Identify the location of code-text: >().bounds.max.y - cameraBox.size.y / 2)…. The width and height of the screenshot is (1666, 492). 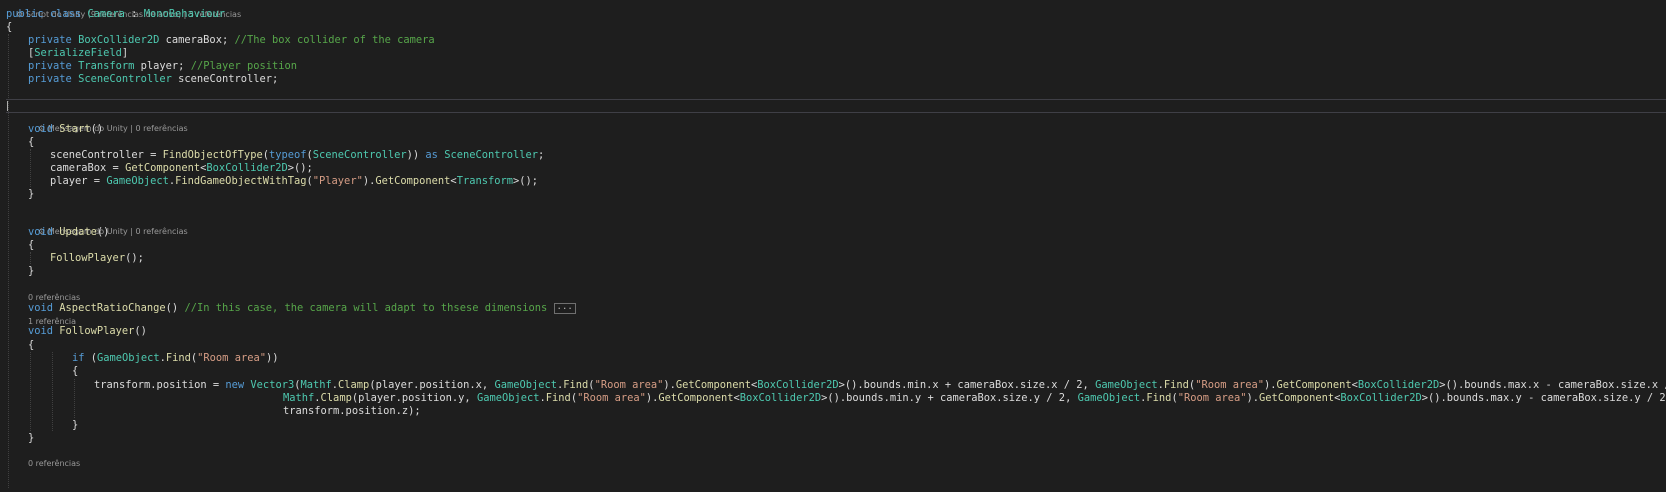
(1543, 398).